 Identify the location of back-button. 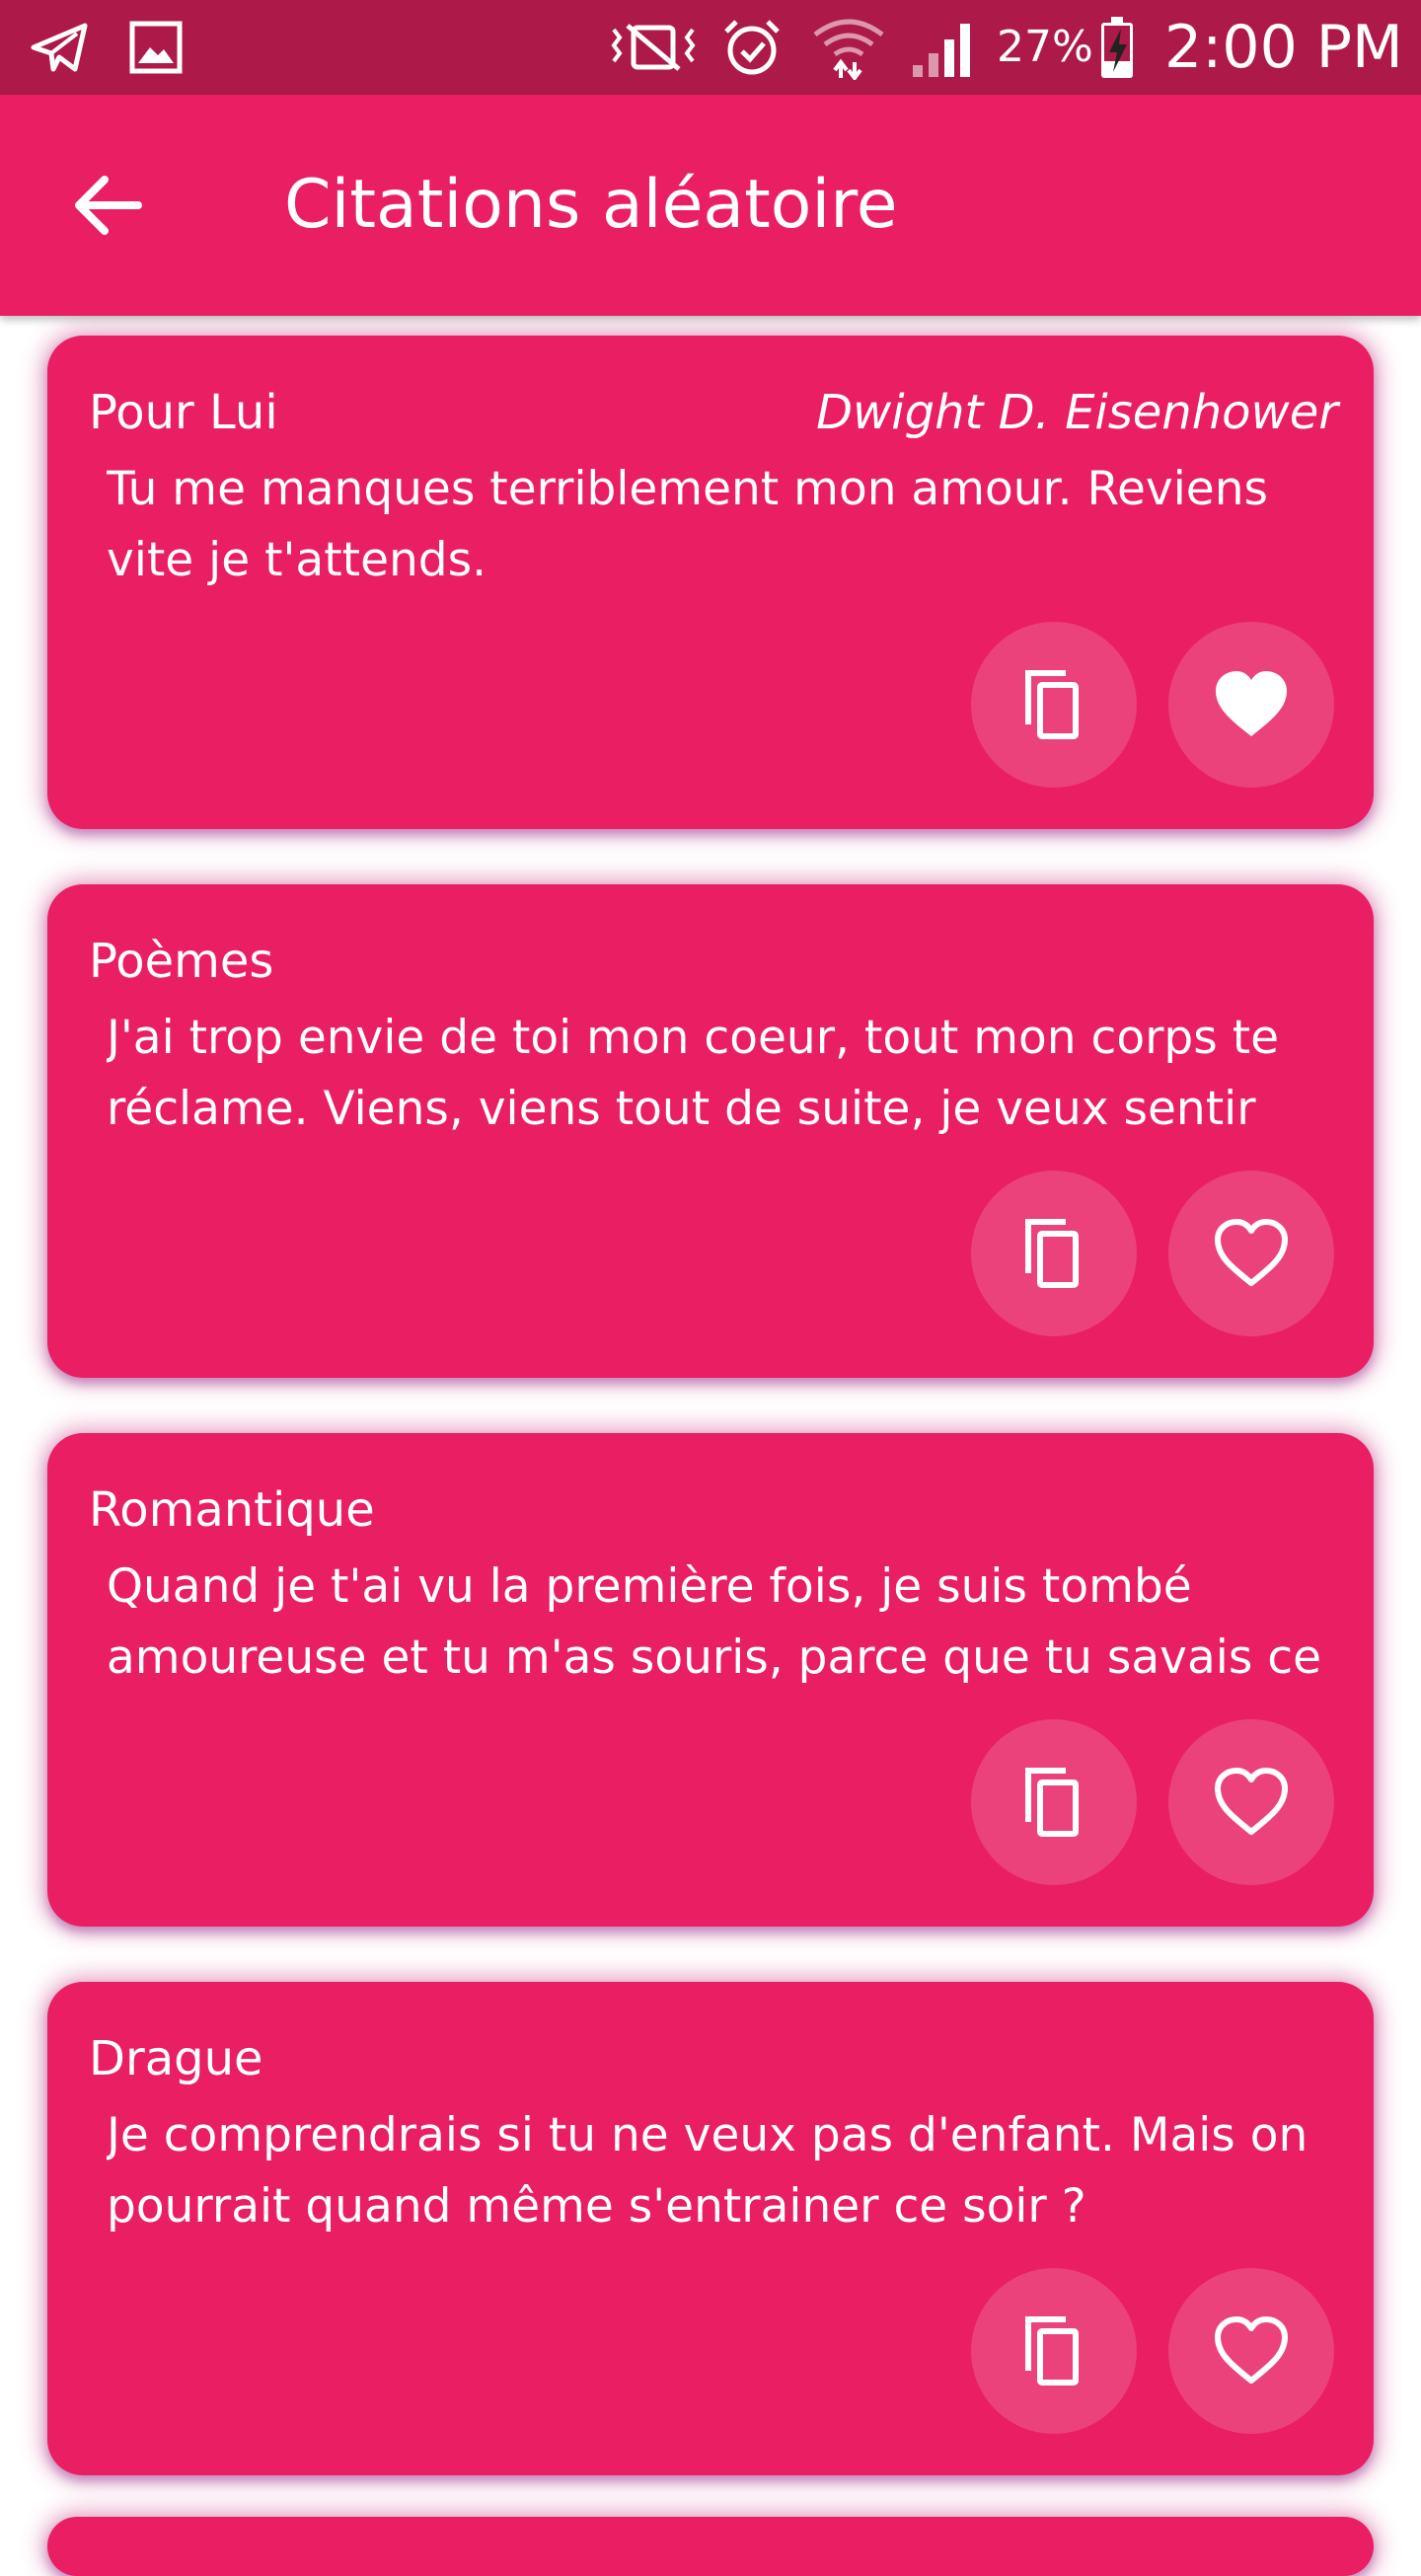
(108, 205).